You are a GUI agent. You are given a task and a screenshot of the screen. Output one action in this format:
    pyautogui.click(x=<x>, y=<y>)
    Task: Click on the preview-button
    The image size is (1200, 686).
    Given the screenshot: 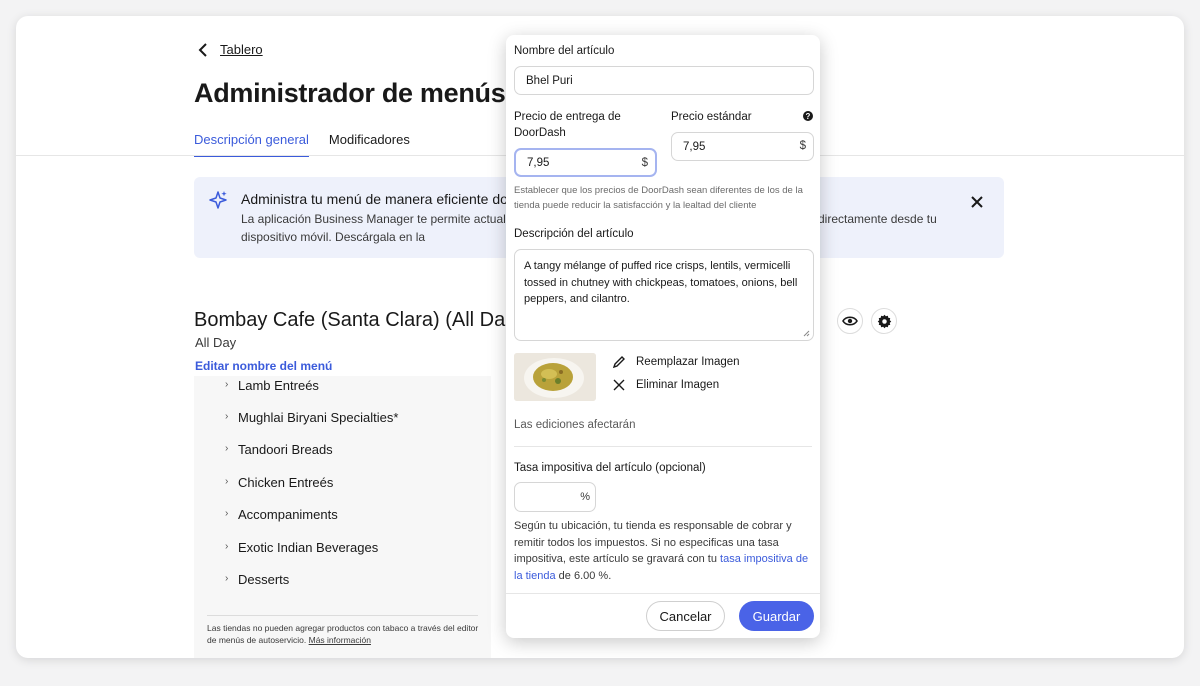 What is the action you would take?
    pyautogui.click(x=850, y=321)
    